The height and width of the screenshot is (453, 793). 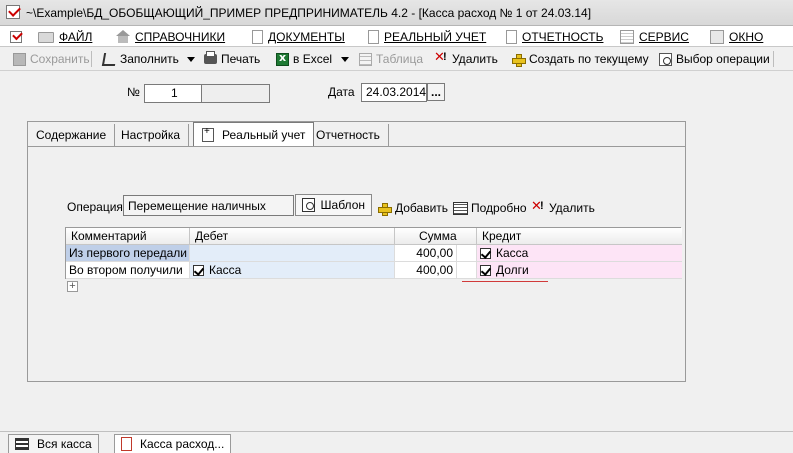 What do you see at coordinates (95, 207) in the screenshot?
I see `operation-label: Операция` at bounding box center [95, 207].